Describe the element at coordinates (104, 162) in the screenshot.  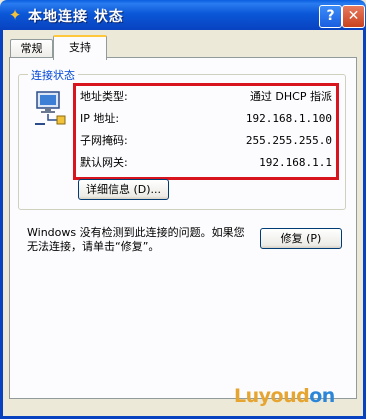
I see `default-gateway-label: 默认网关:` at that location.